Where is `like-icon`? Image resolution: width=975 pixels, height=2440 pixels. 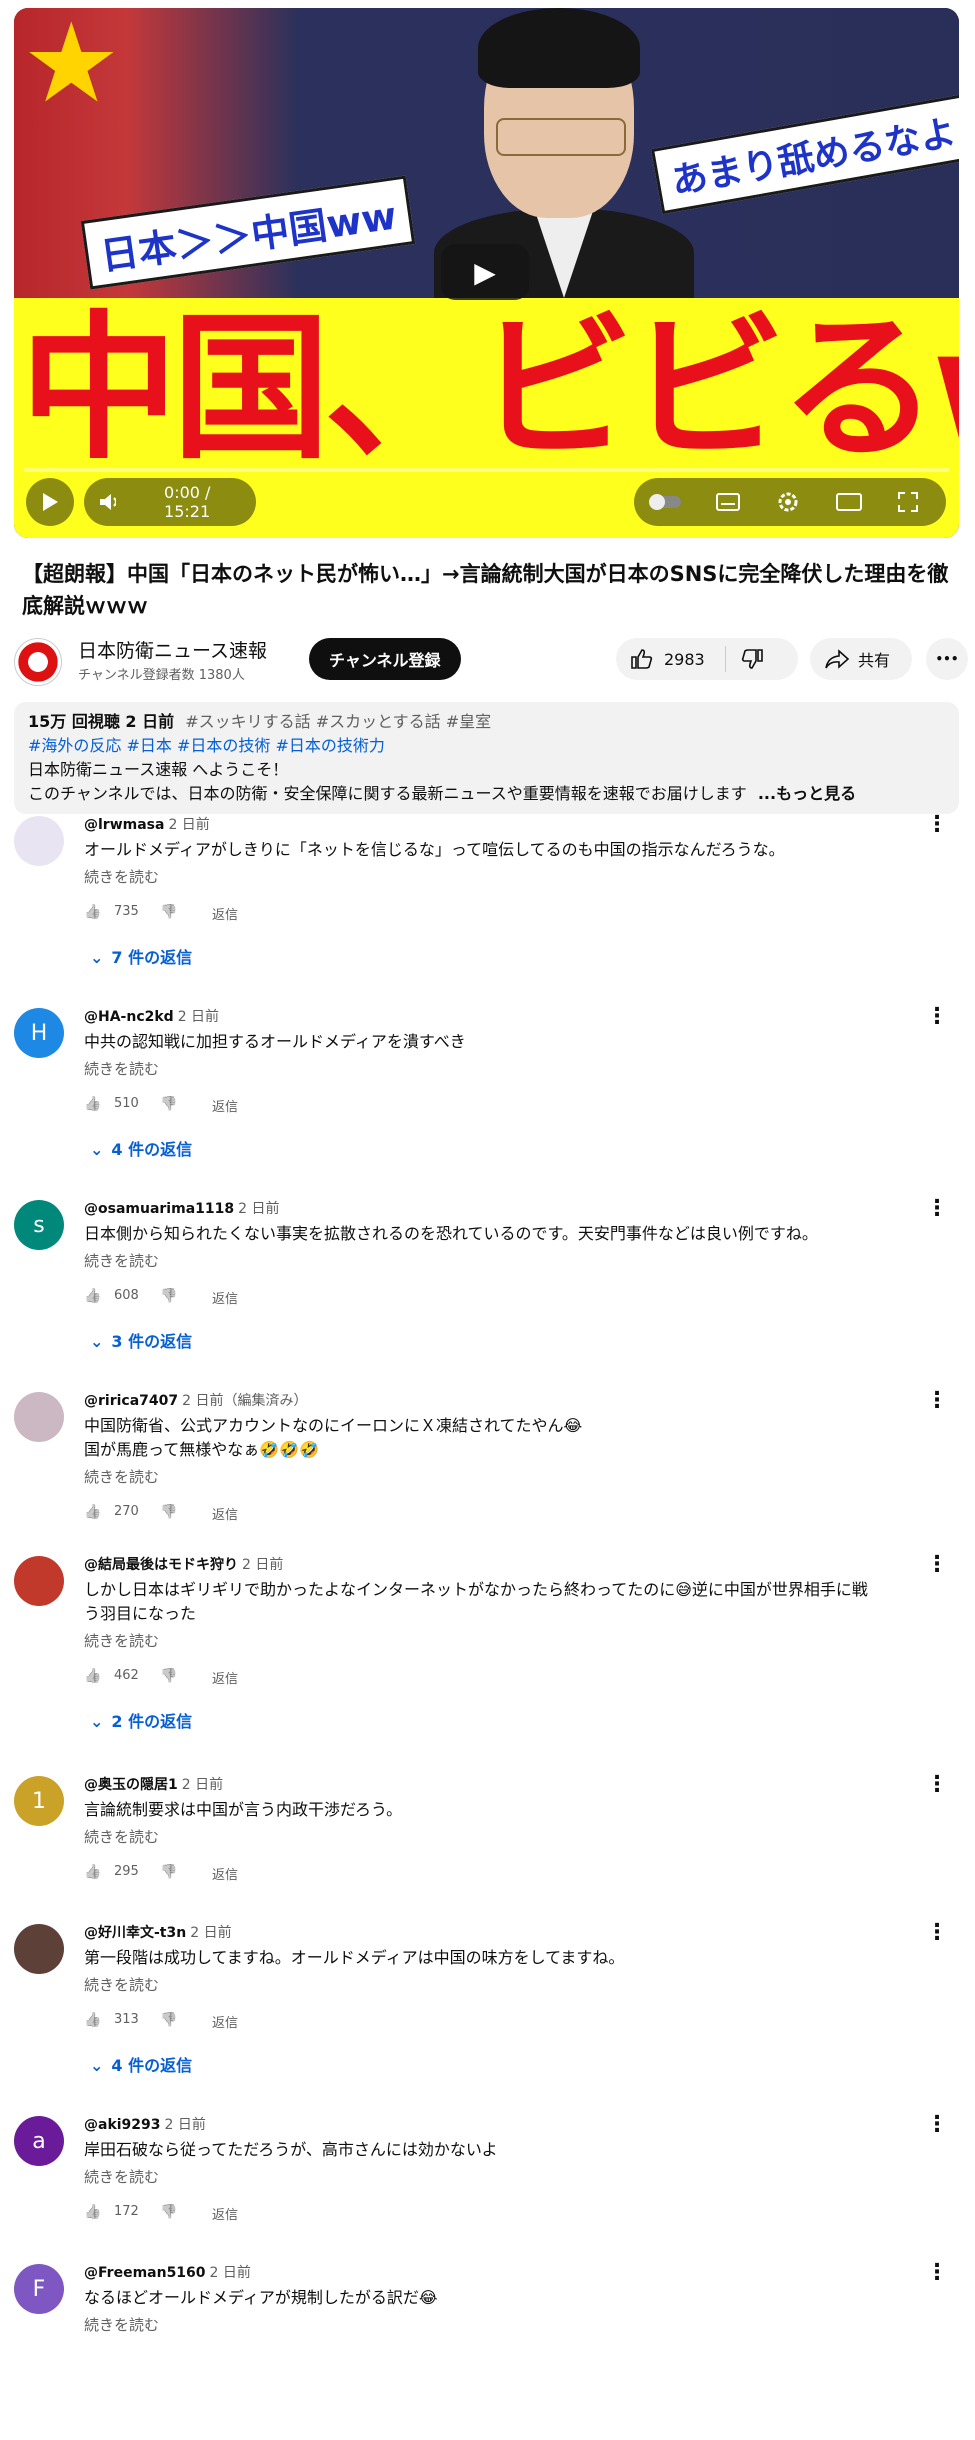
like-icon is located at coordinates (642, 659).